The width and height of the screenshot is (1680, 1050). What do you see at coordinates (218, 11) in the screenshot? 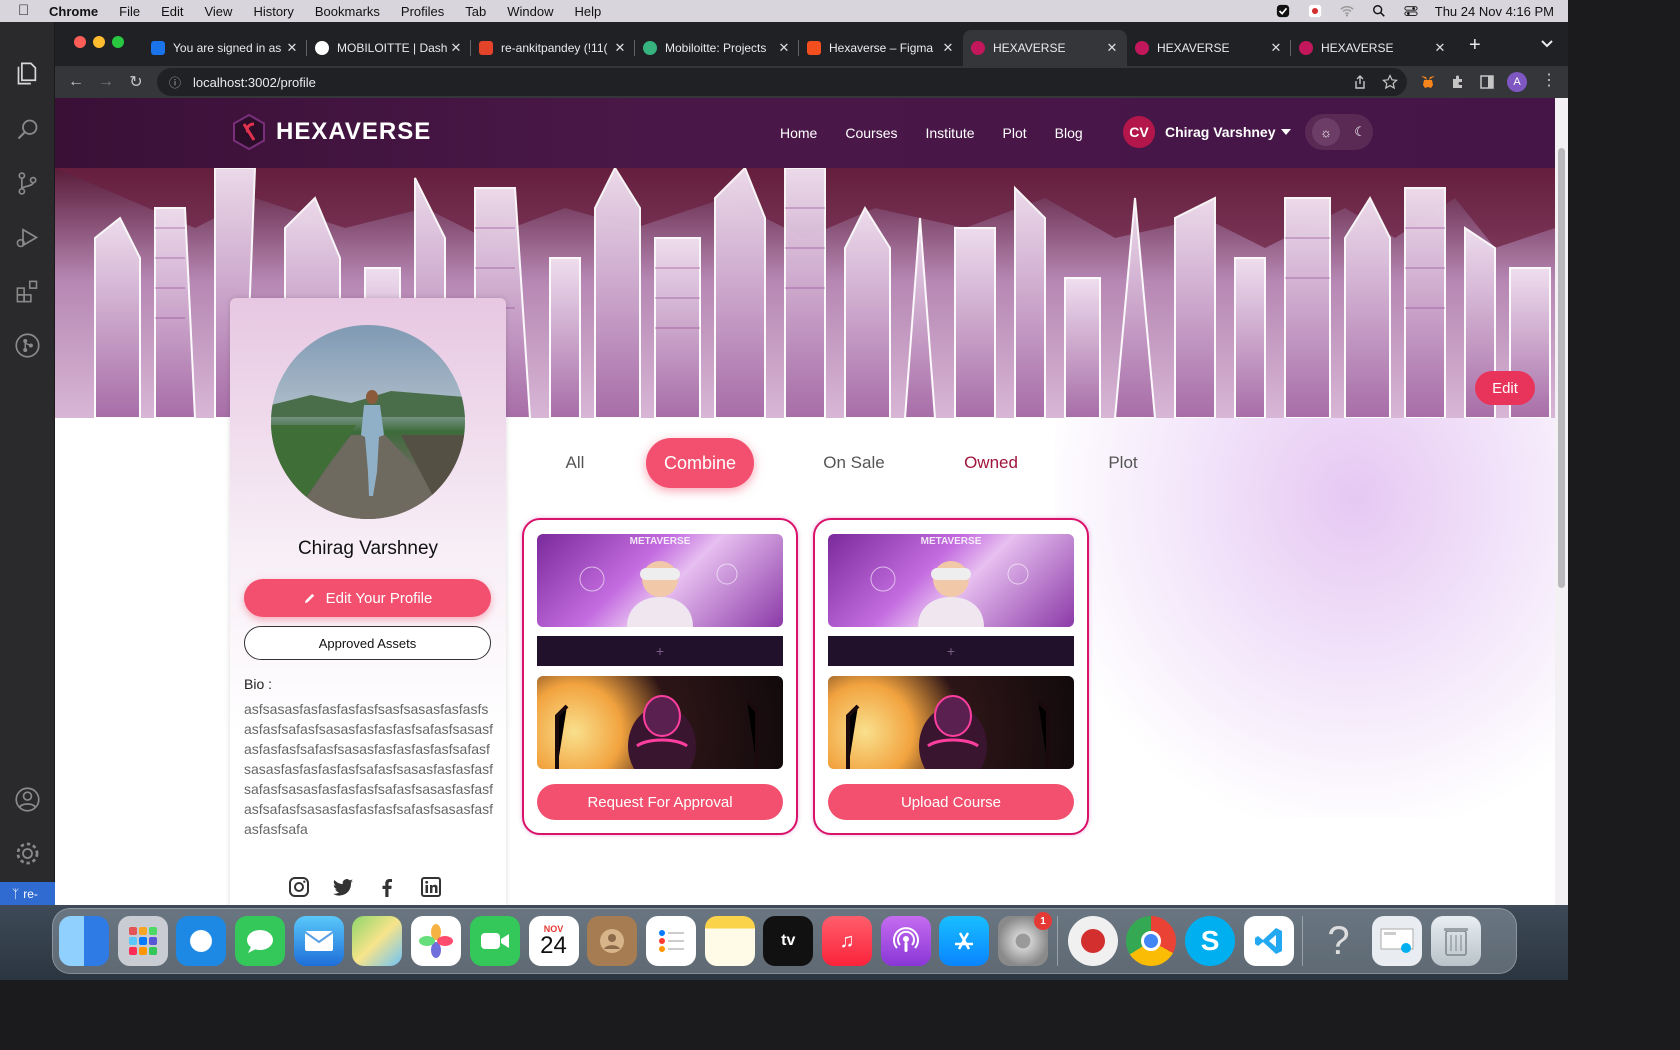
I see `menu-view: View` at bounding box center [218, 11].